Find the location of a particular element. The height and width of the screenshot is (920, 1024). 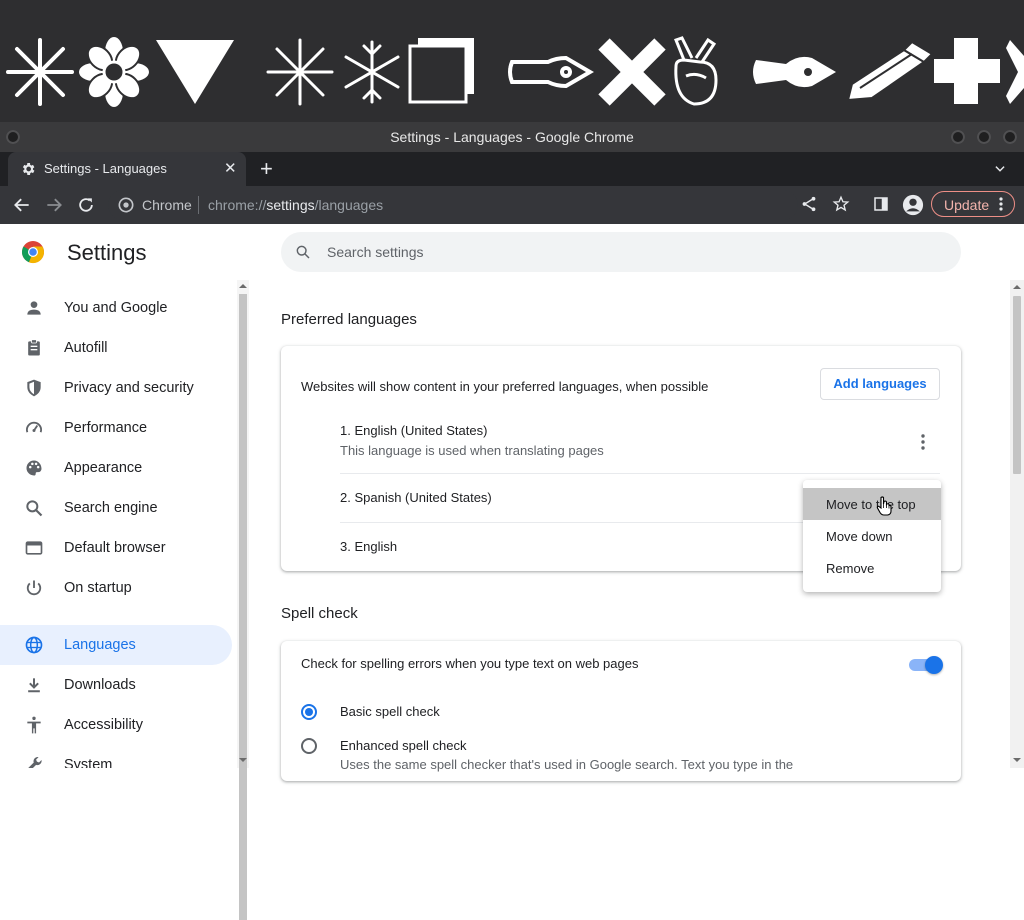

sidebar-item-privacy-and-security: Privacy and security is located at coordinates (116, 388).